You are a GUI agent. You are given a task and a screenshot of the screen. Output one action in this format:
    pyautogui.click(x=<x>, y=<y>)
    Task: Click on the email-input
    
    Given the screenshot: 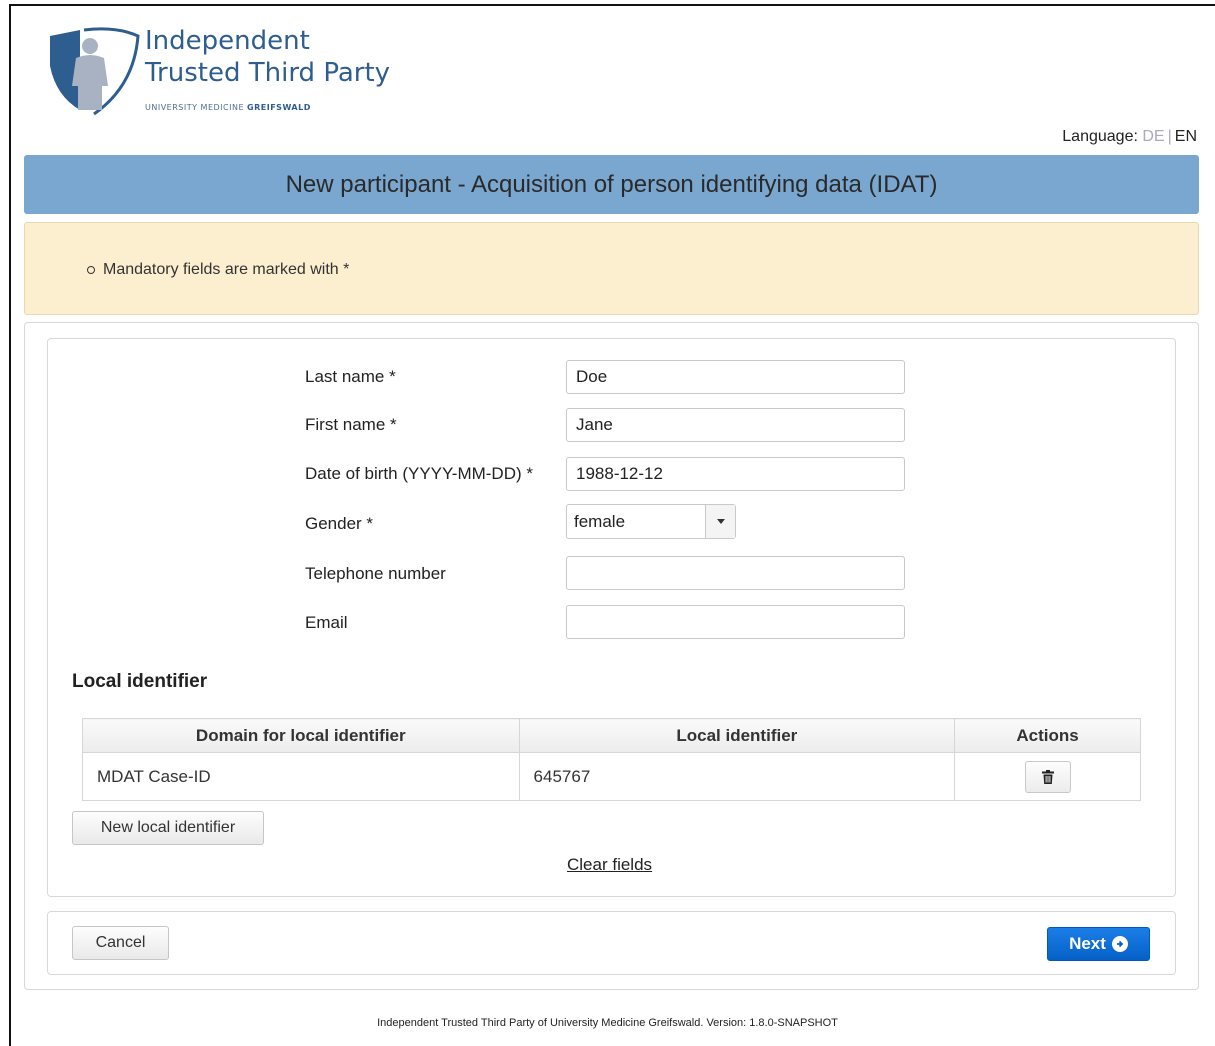 What is the action you would take?
    pyautogui.click(x=735, y=622)
    